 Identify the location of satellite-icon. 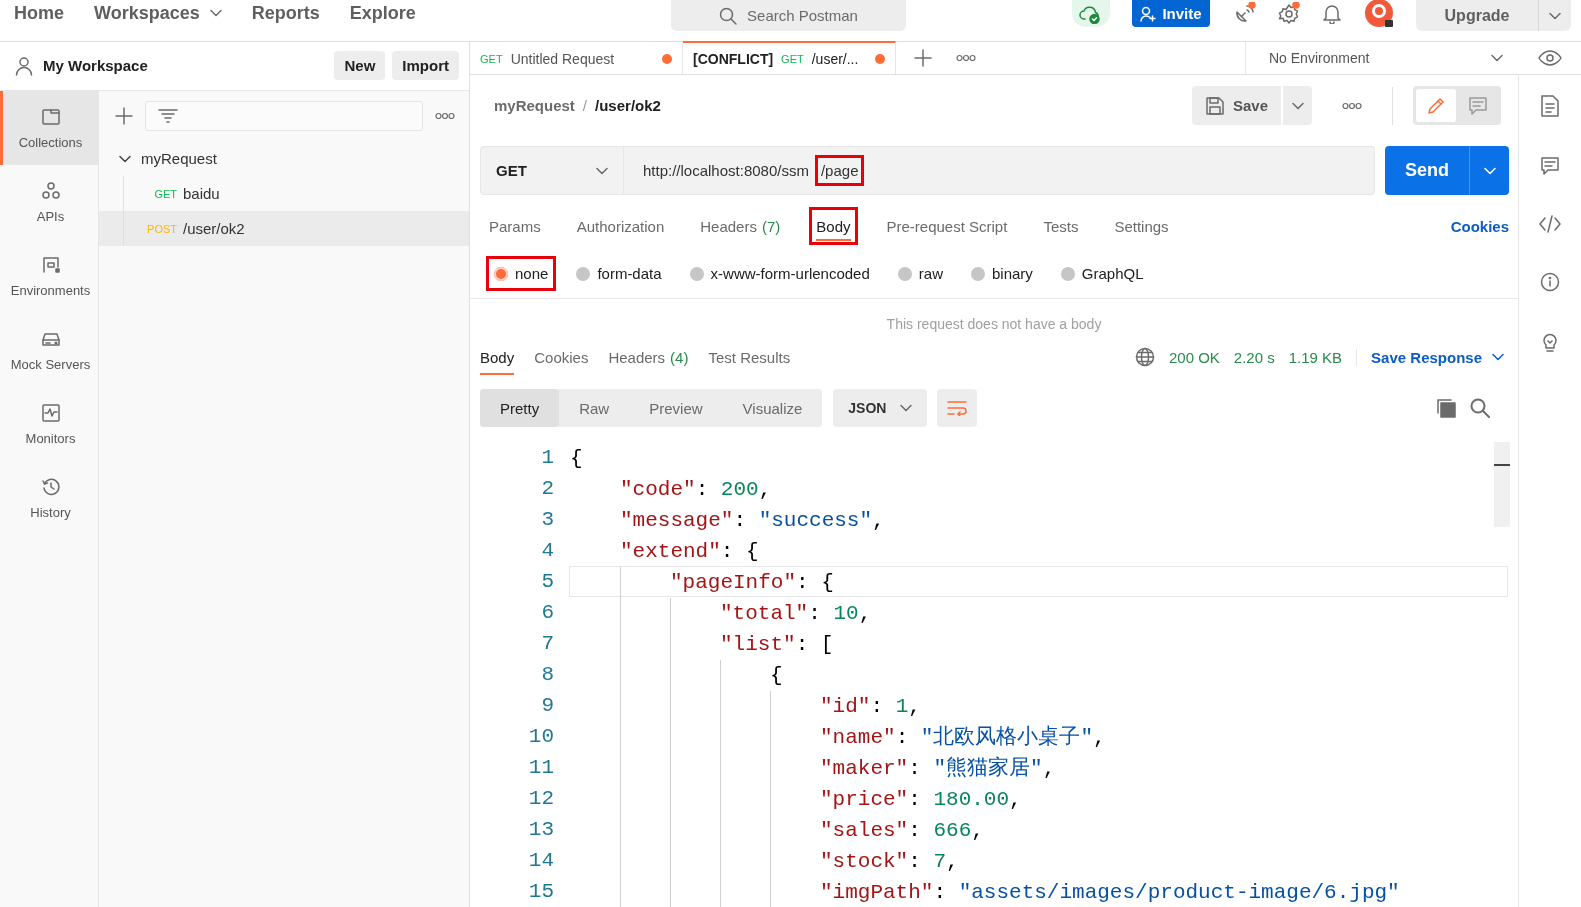
(1245, 13).